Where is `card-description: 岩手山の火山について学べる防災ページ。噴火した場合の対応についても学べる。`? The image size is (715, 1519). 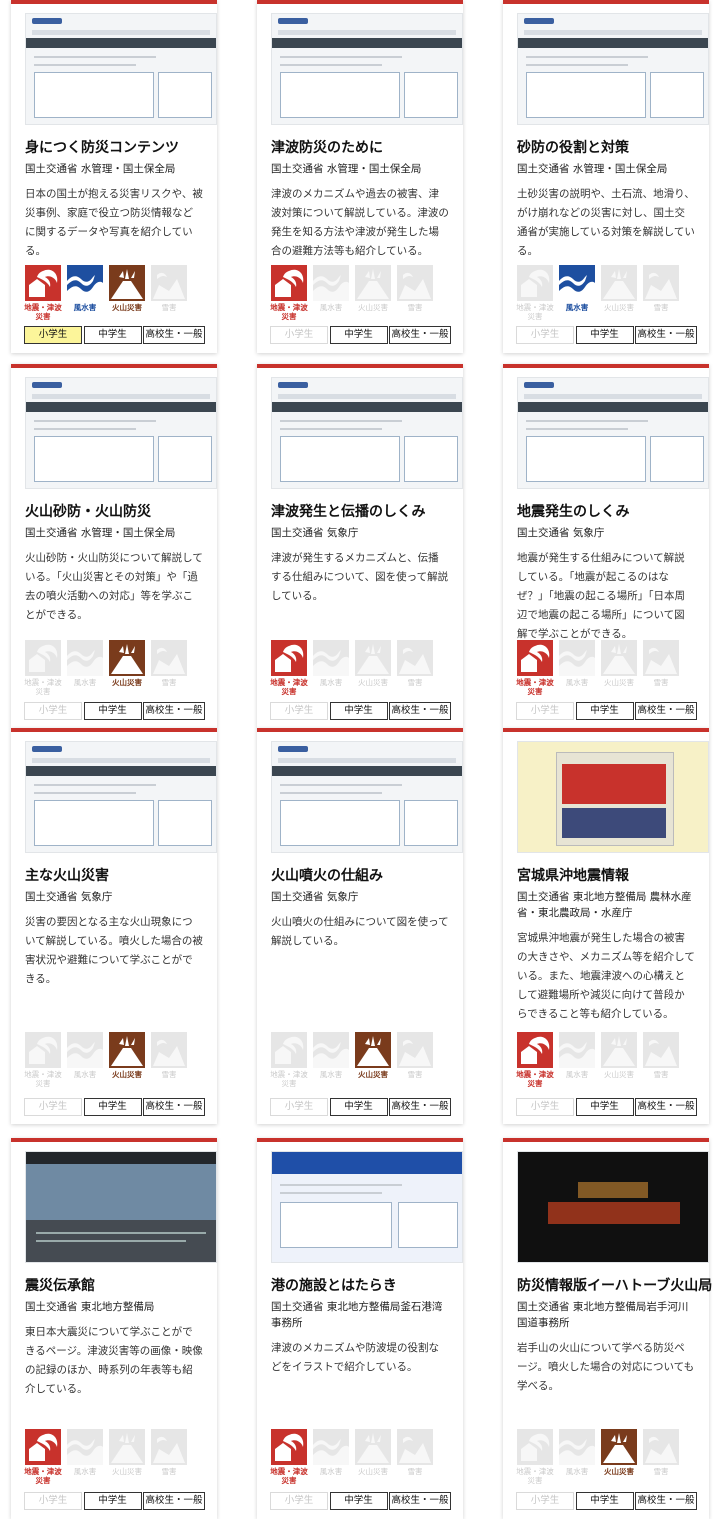
card-description: 岩手山の火山について学べる防災ページ。噴火した場合の対応についても学べる。 is located at coordinates (606, 1367).